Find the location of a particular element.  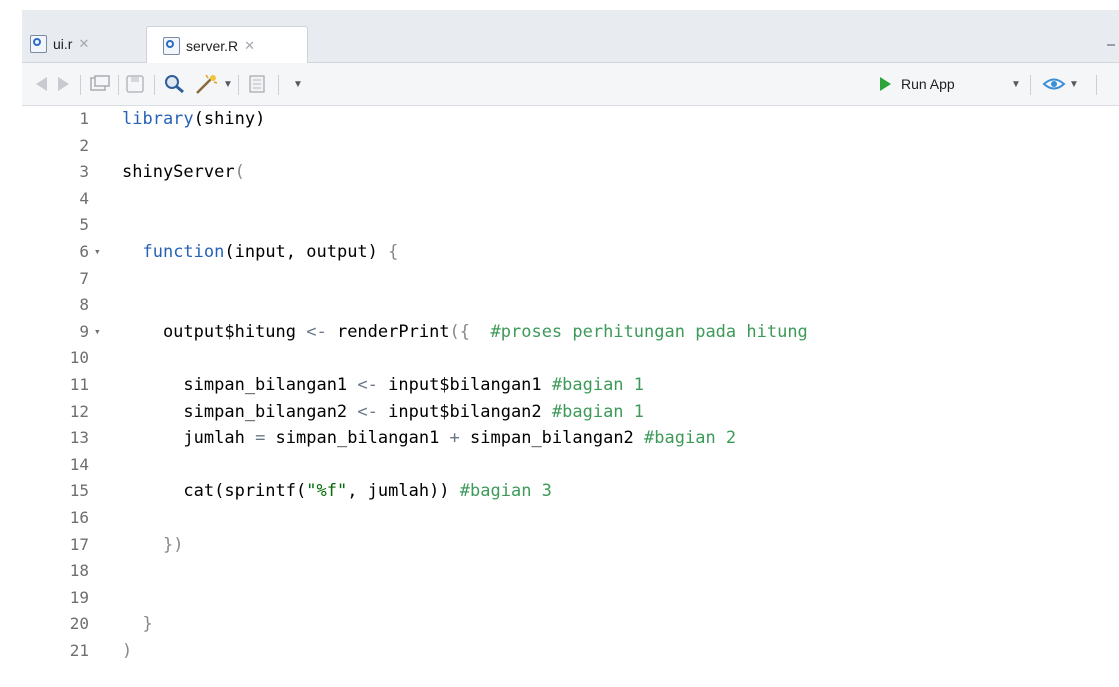

notebook-icon is located at coordinates (257, 84).